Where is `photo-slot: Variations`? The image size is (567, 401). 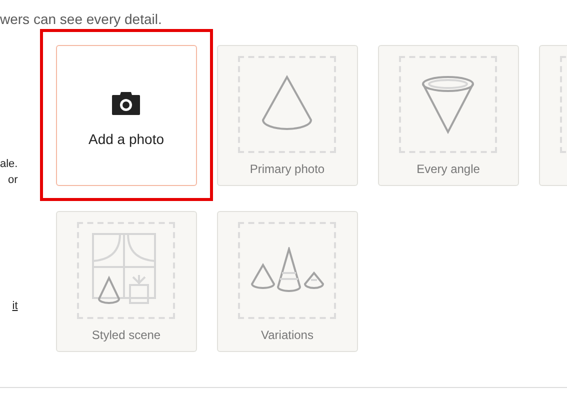
photo-slot: Variations is located at coordinates (287, 281).